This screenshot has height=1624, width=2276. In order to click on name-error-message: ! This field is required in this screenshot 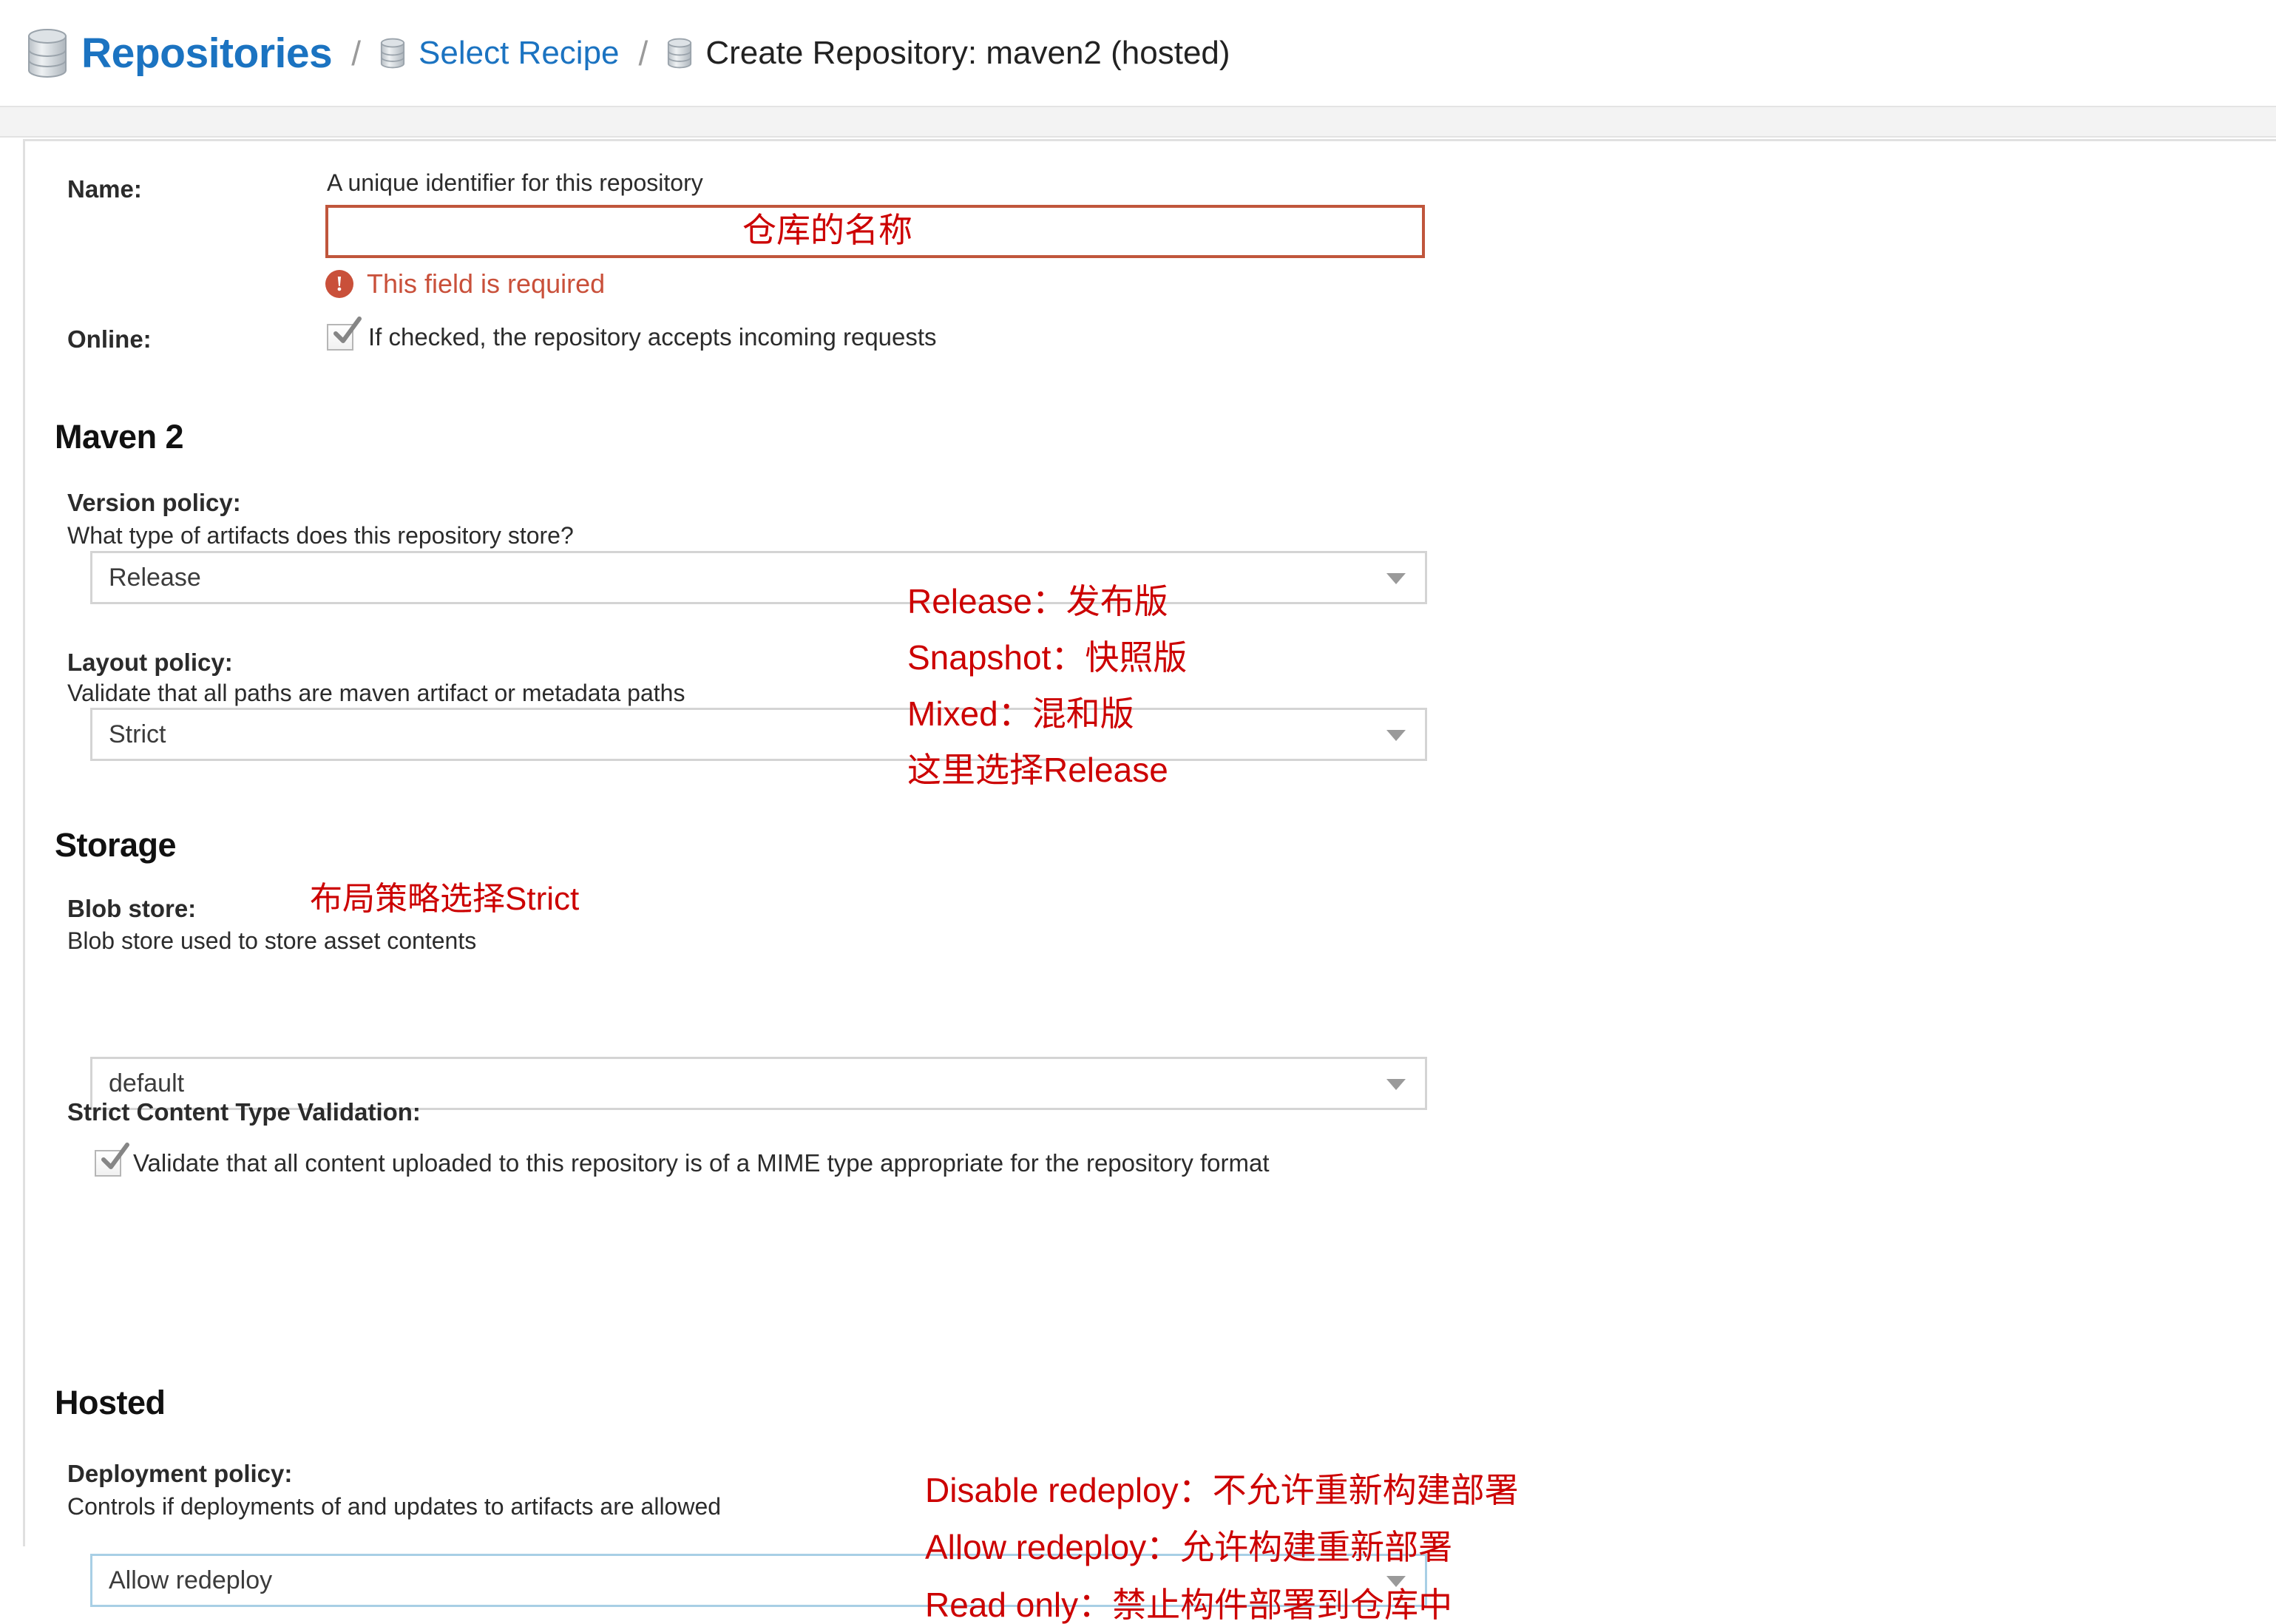, I will do `click(465, 284)`.